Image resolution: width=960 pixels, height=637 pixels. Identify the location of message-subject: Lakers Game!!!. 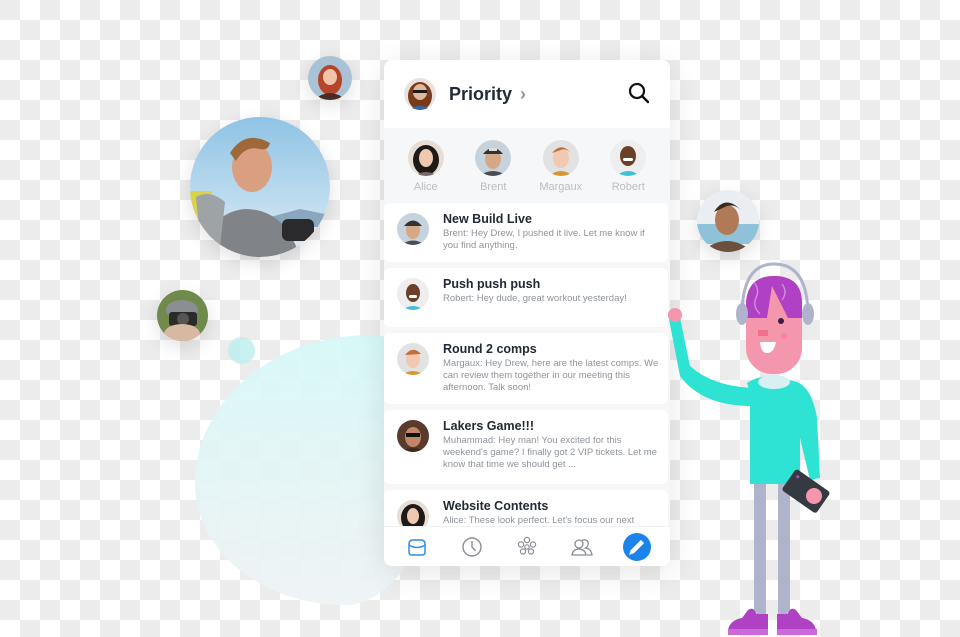
(489, 426).